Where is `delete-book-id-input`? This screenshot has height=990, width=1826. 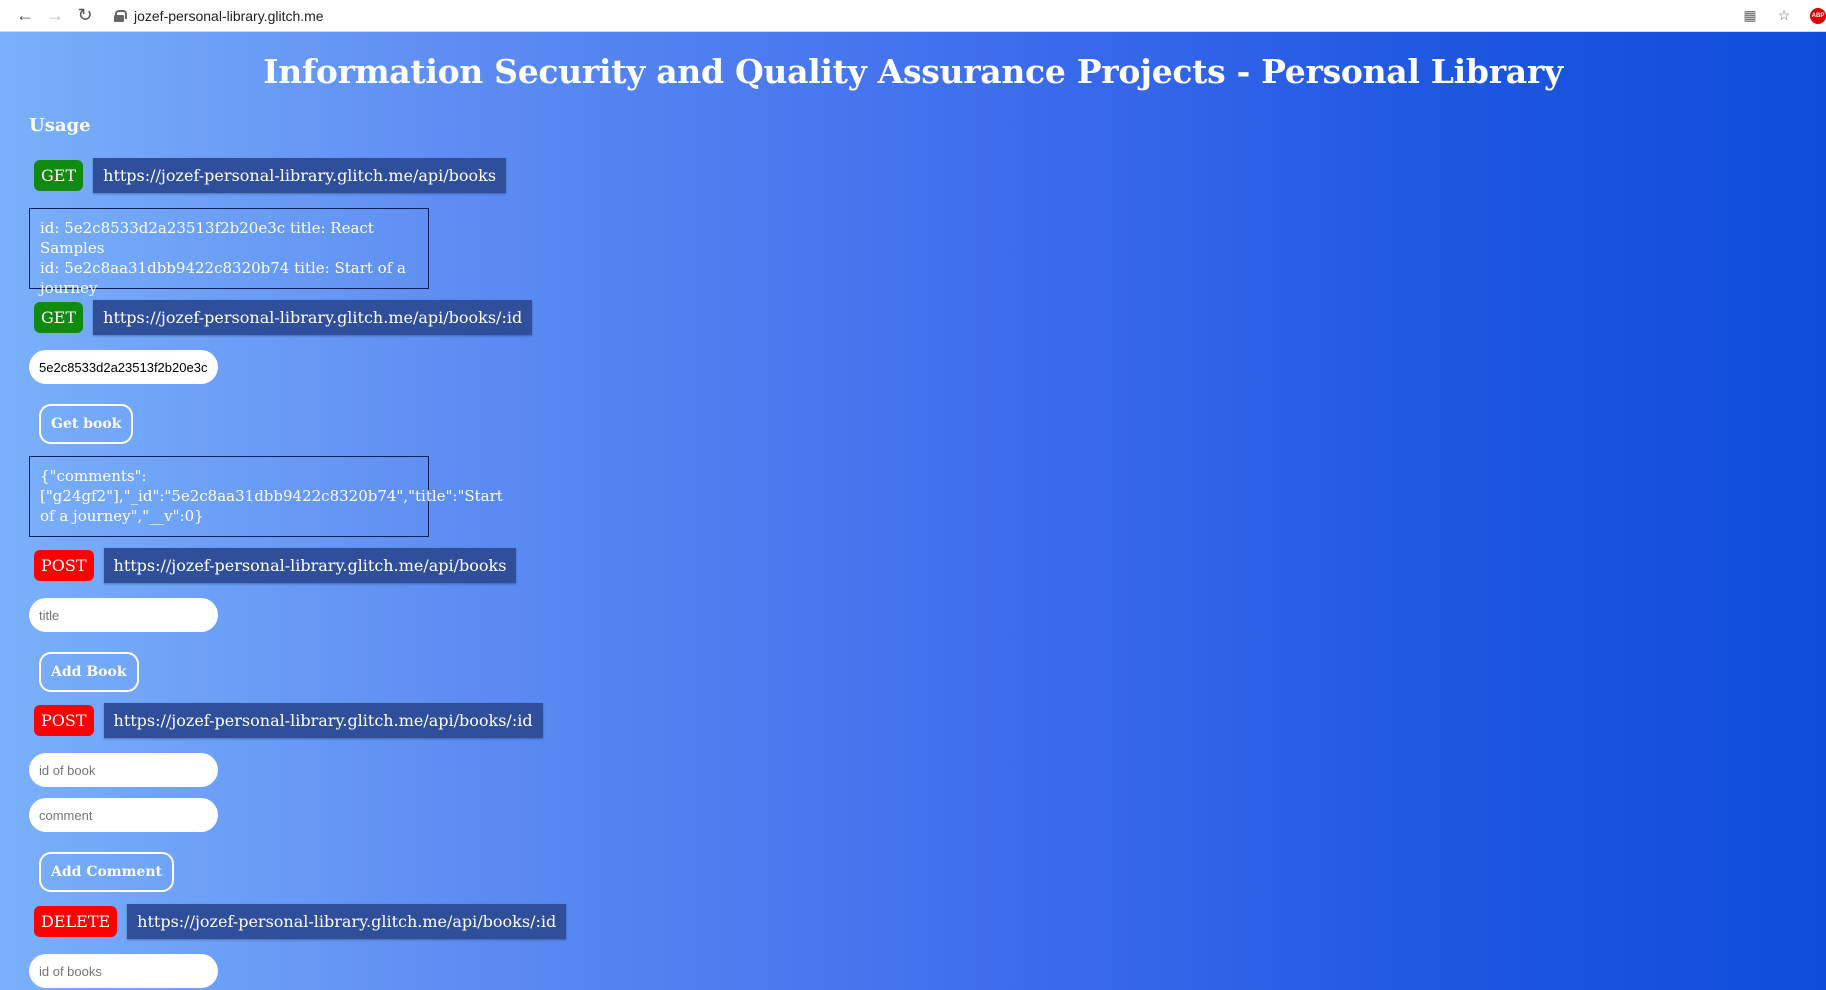 delete-book-id-input is located at coordinates (123, 971).